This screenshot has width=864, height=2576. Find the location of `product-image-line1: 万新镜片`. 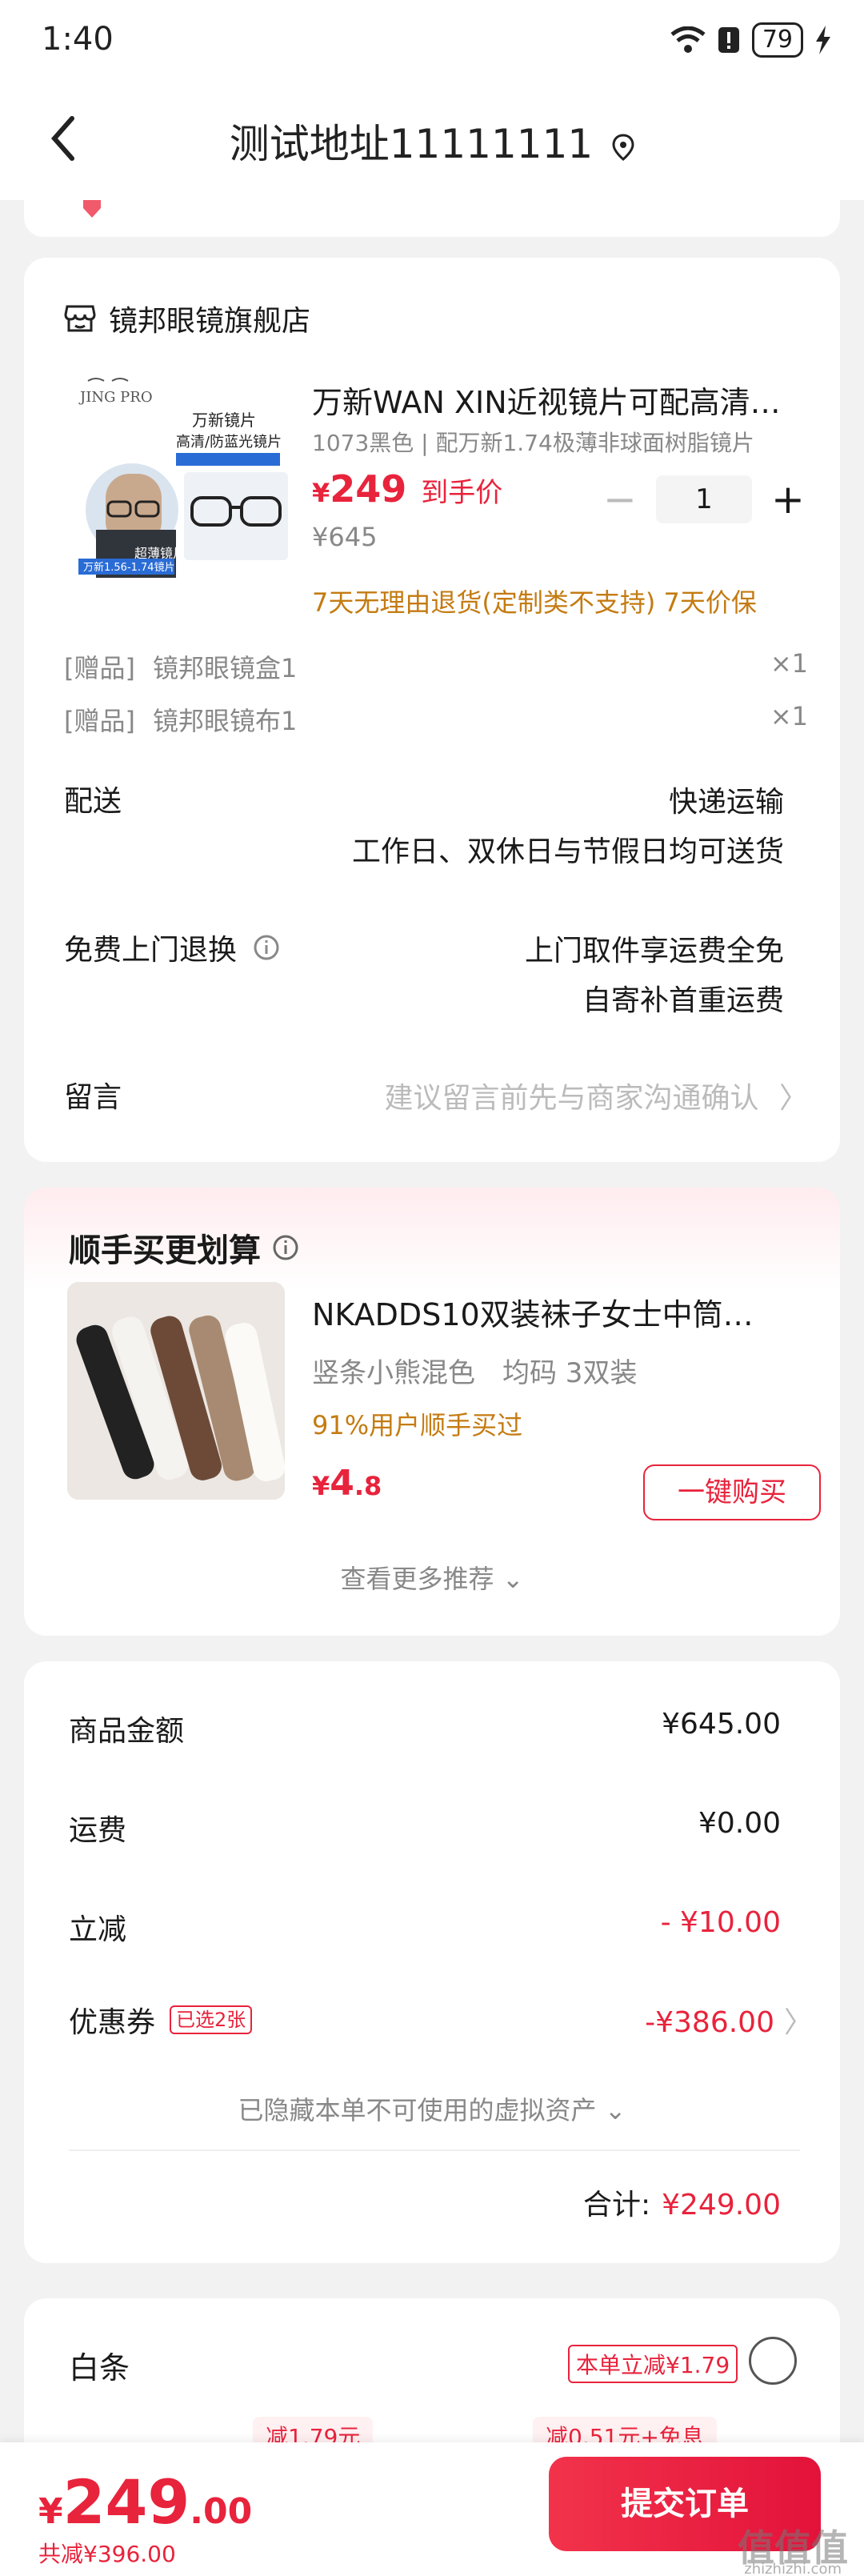

product-image-line1: 万新镜片 is located at coordinates (224, 420).